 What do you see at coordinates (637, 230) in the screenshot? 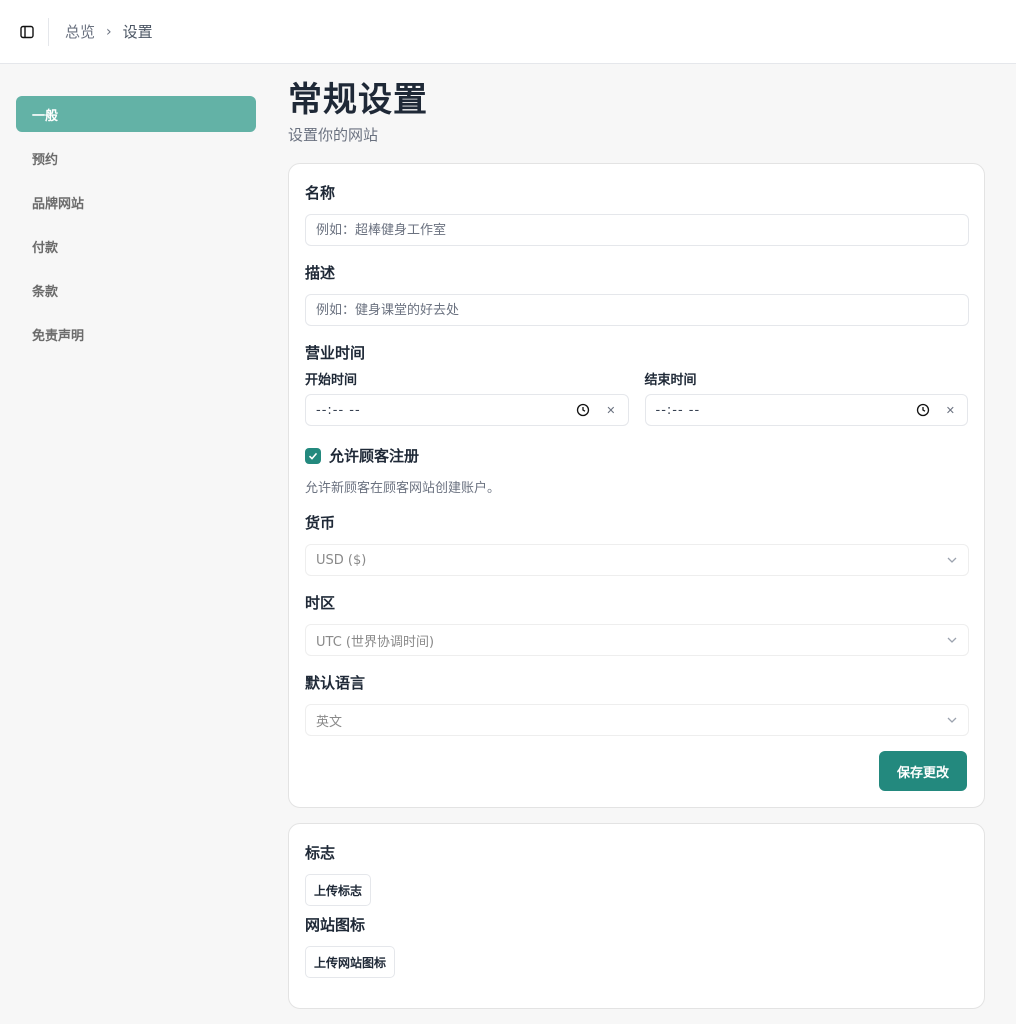
I see `name-input` at bounding box center [637, 230].